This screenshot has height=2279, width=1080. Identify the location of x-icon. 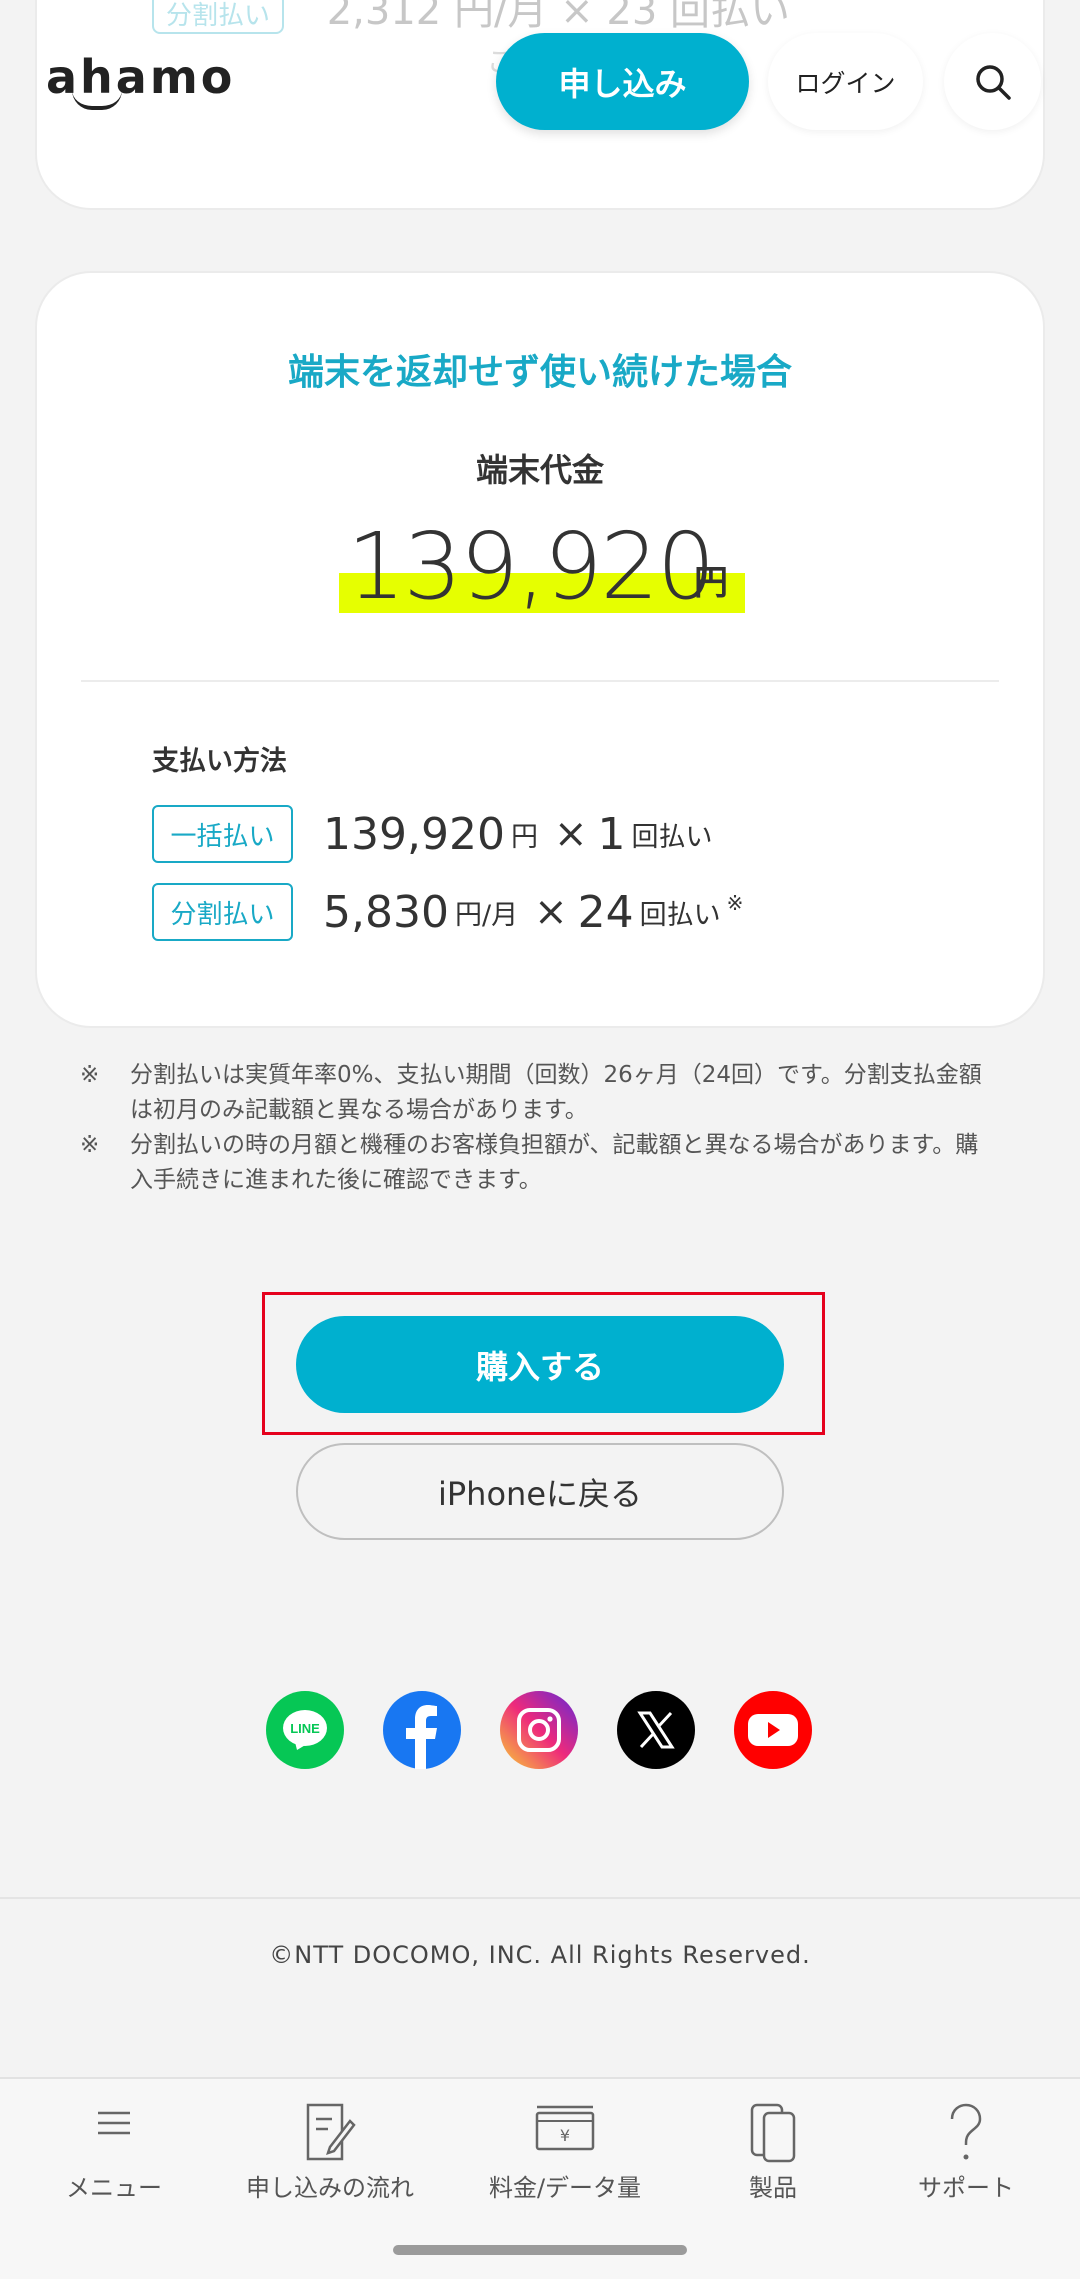
(656, 1730).